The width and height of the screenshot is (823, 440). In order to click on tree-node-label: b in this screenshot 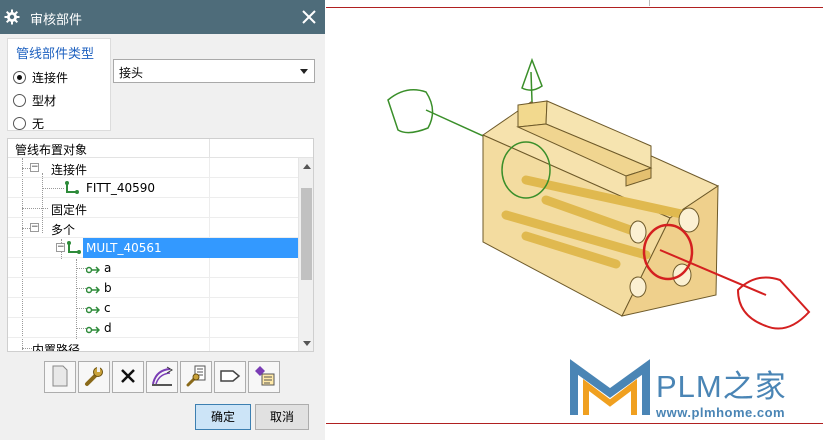, I will do `click(108, 288)`.